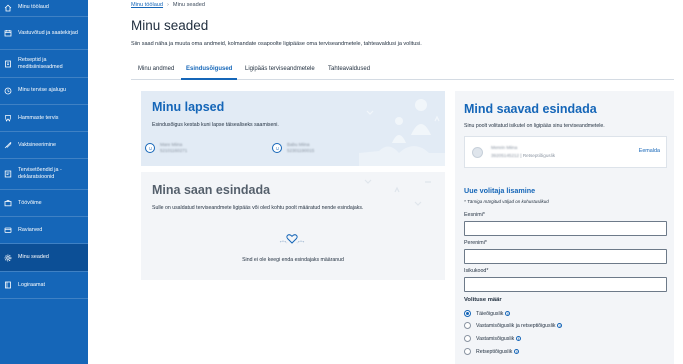  Describe the element at coordinates (475, 243) in the screenshot. I see `last-name-label: Perenimi*` at that location.